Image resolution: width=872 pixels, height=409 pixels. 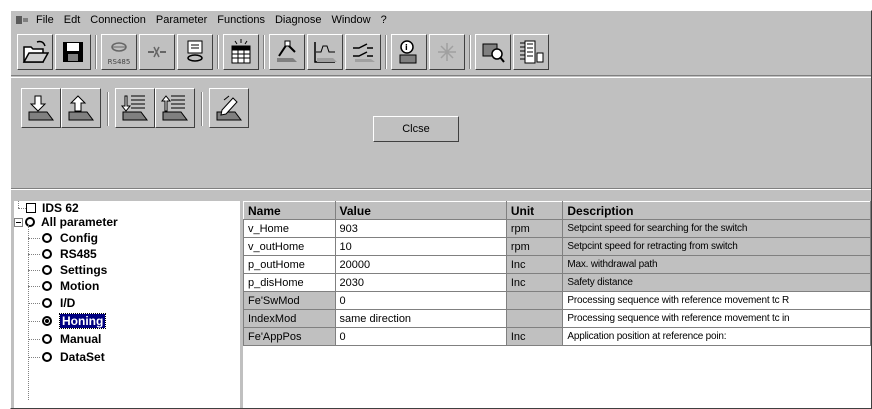 What do you see at coordinates (63, 286) in the screenshot?
I see `tree-item-motion: Motion` at bounding box center [63, 286].